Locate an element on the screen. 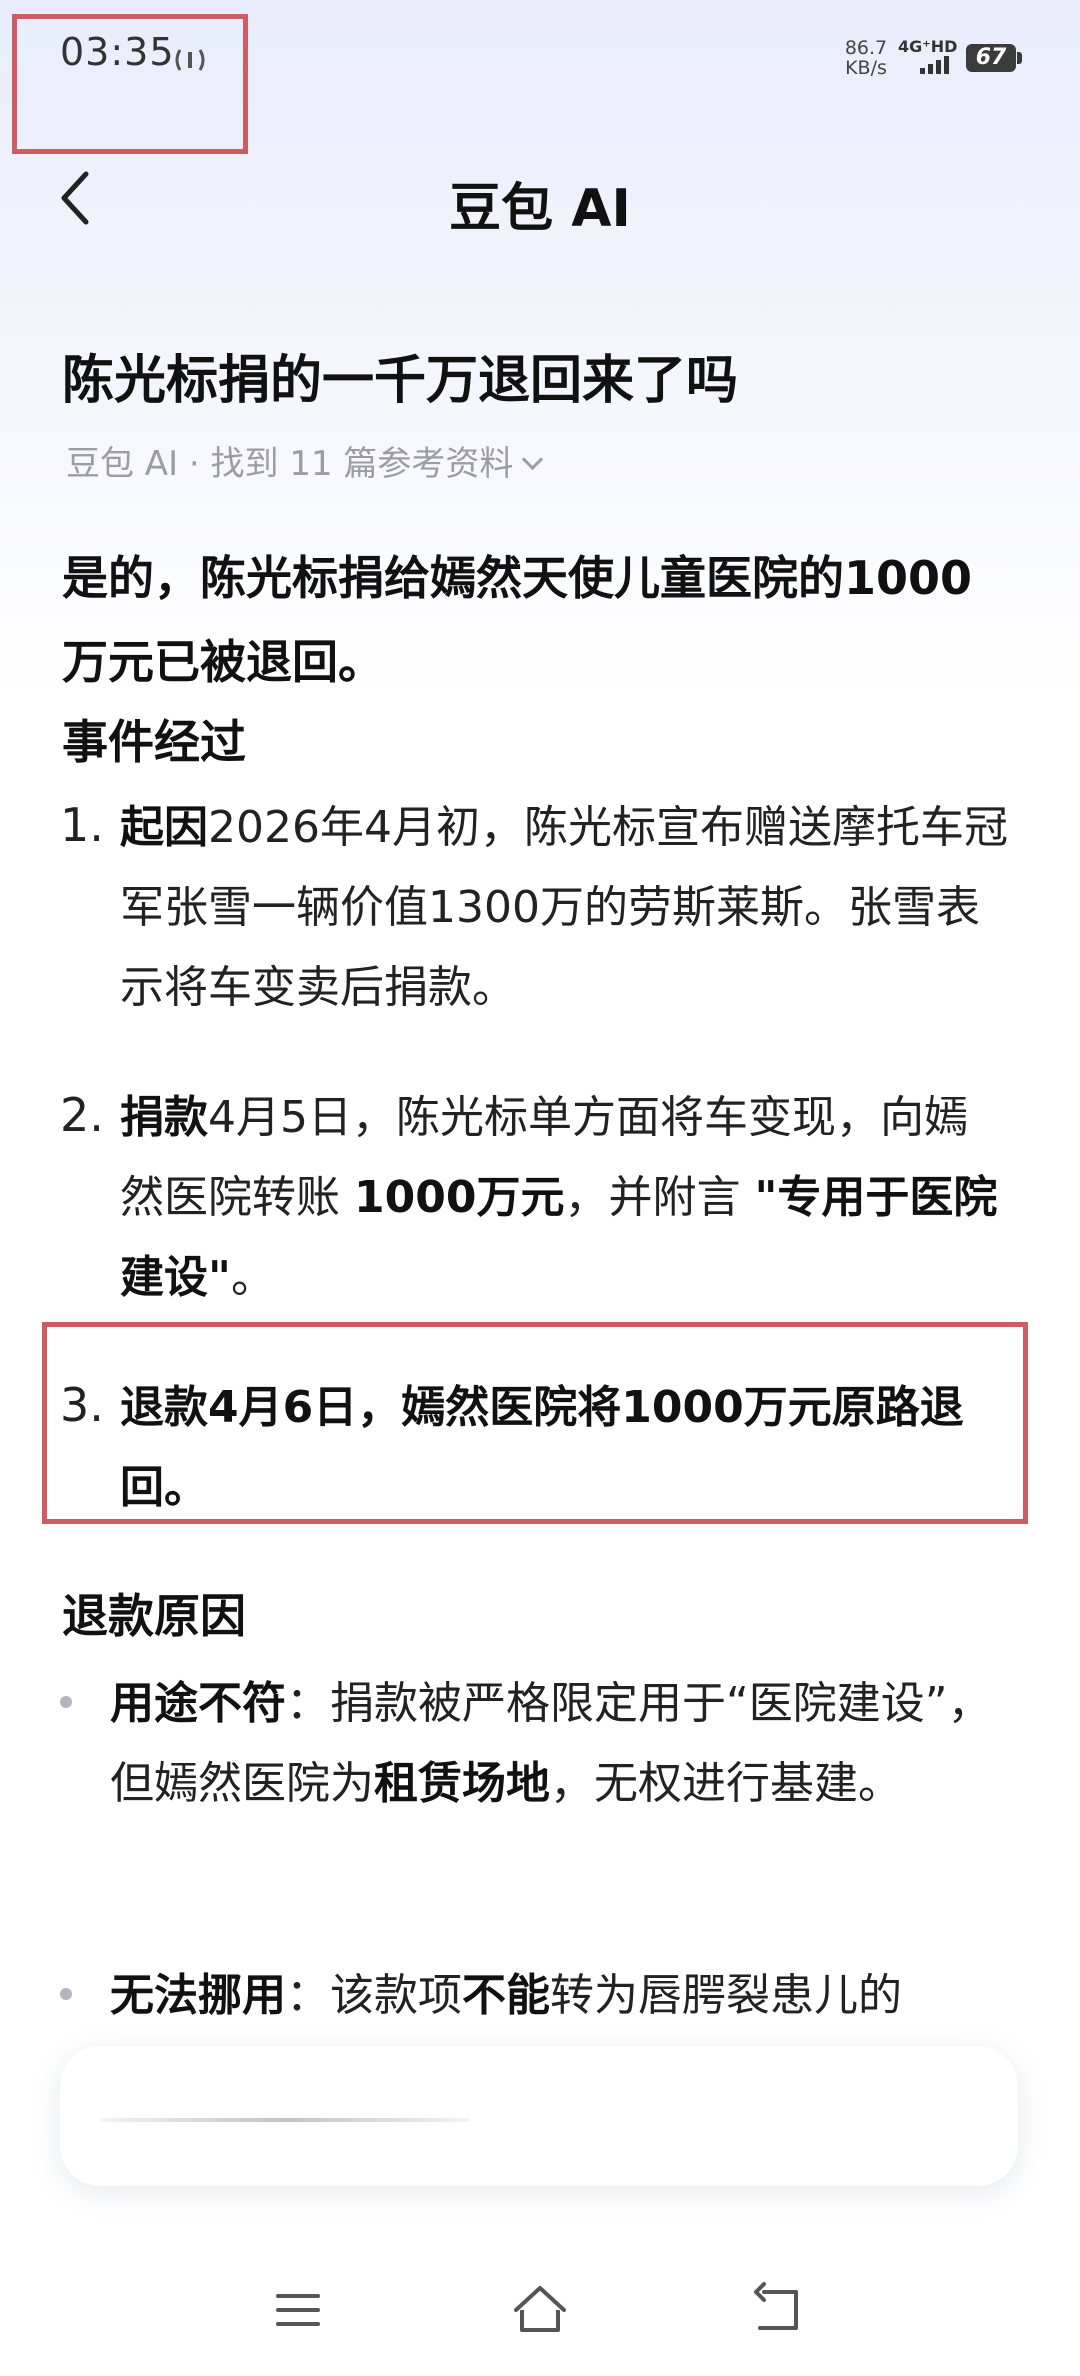  time-highlight-box is located at coordinates (130, 84).